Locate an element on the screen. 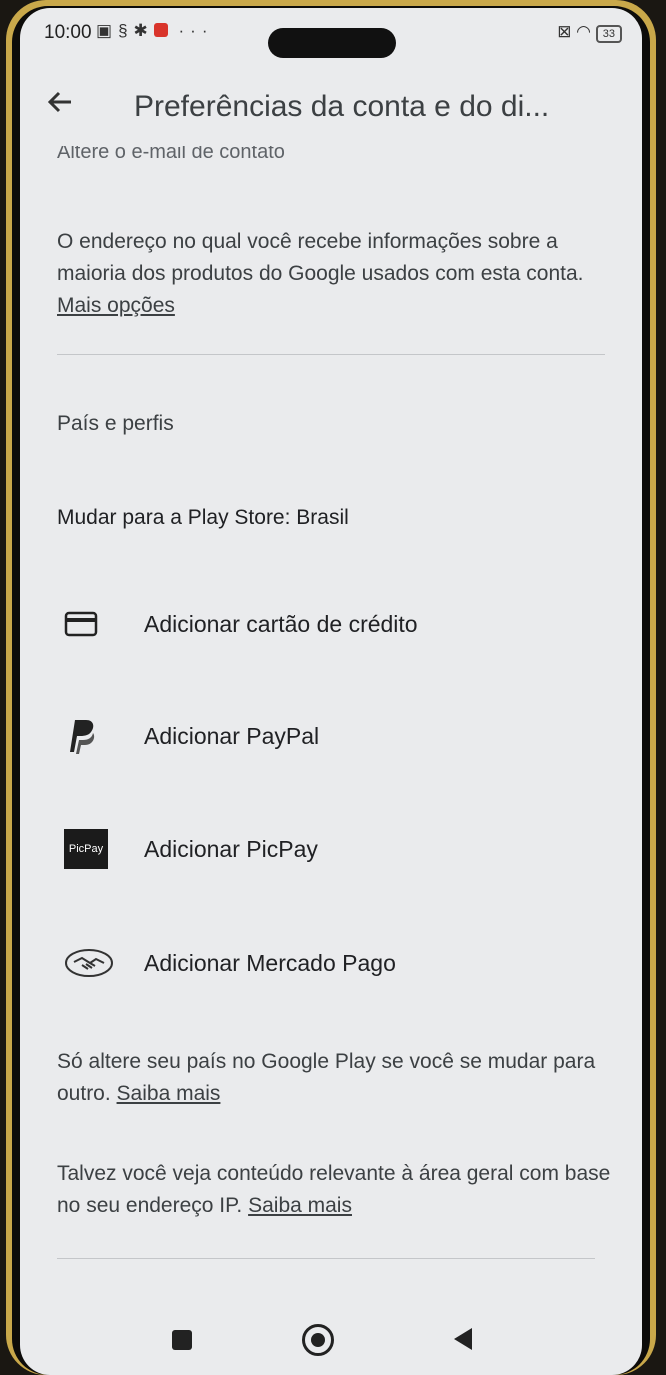 Image resolution: width=666 pixels, height=1375 pixels. add-picpay-button: PicPay Adicionar PicPay is located at coordinates (191, 849).